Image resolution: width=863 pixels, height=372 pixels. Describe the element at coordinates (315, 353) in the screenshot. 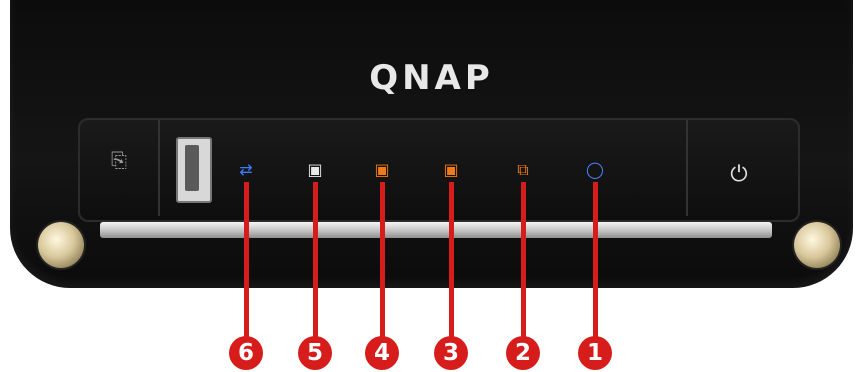

I see `callout-badge-5: 5` at that location.